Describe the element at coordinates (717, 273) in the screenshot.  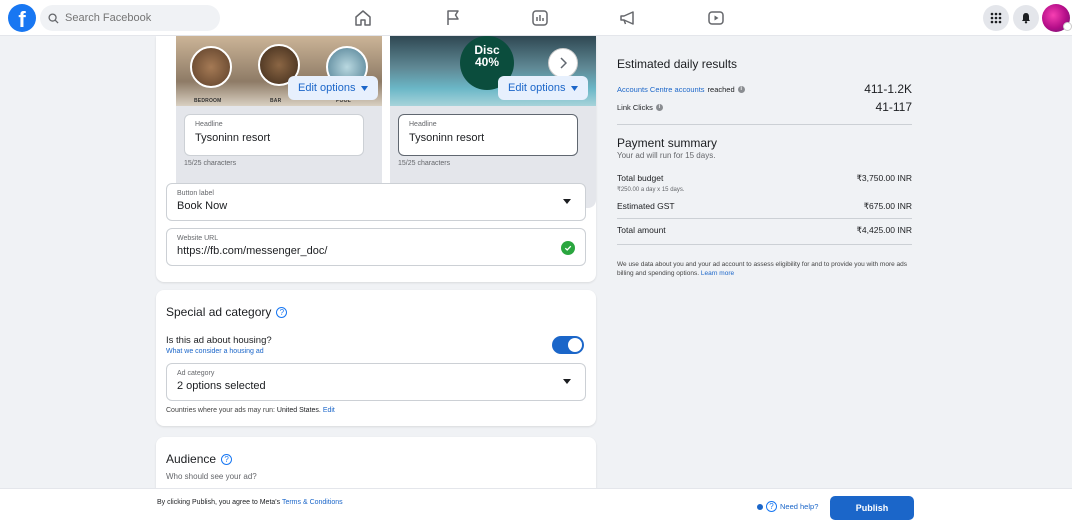
I see `learn-more-link: Learn more` at that location.